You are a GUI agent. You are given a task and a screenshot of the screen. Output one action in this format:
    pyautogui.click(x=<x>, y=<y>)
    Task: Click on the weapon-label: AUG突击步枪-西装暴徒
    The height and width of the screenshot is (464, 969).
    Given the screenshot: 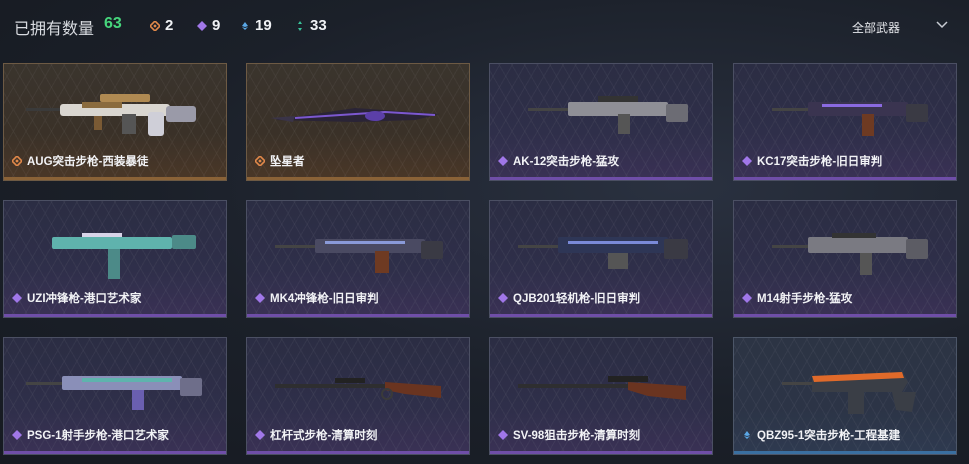 What is the action you would take?
    pyautogui.click(x=80, y=161)
    